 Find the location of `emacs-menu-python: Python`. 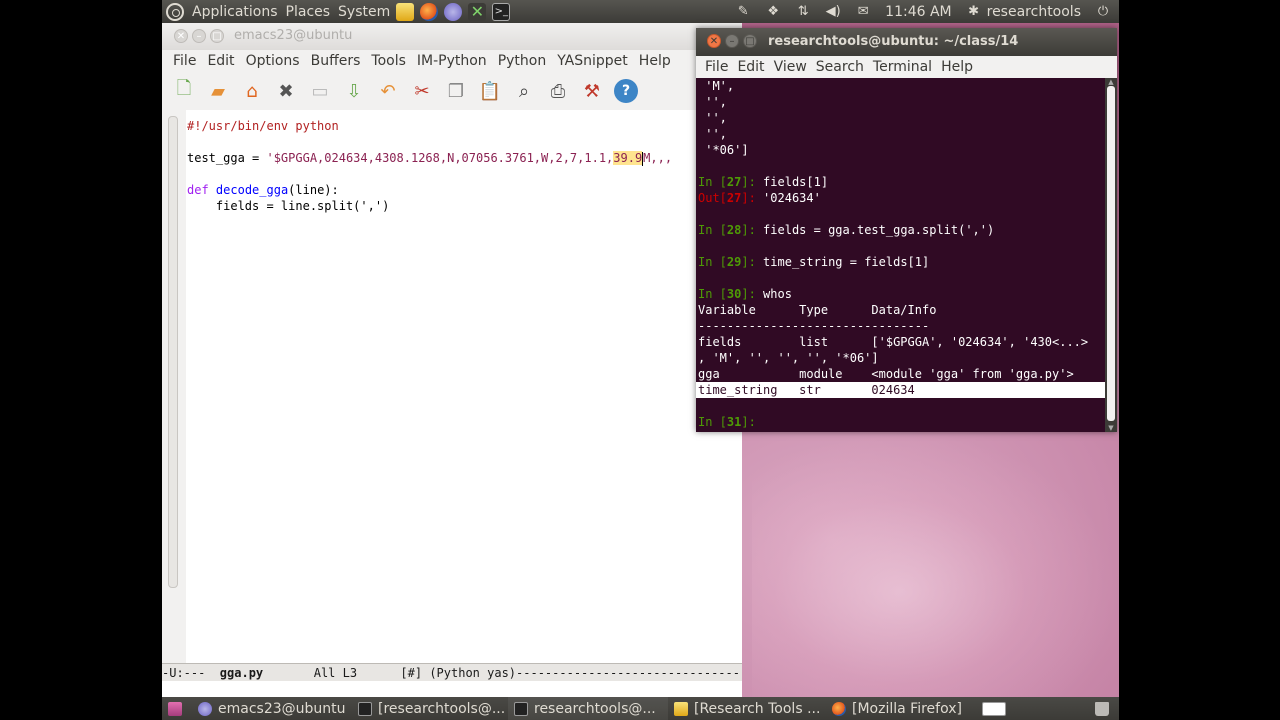

emacs-menu-python: Python is located at coordinates (522, 61).